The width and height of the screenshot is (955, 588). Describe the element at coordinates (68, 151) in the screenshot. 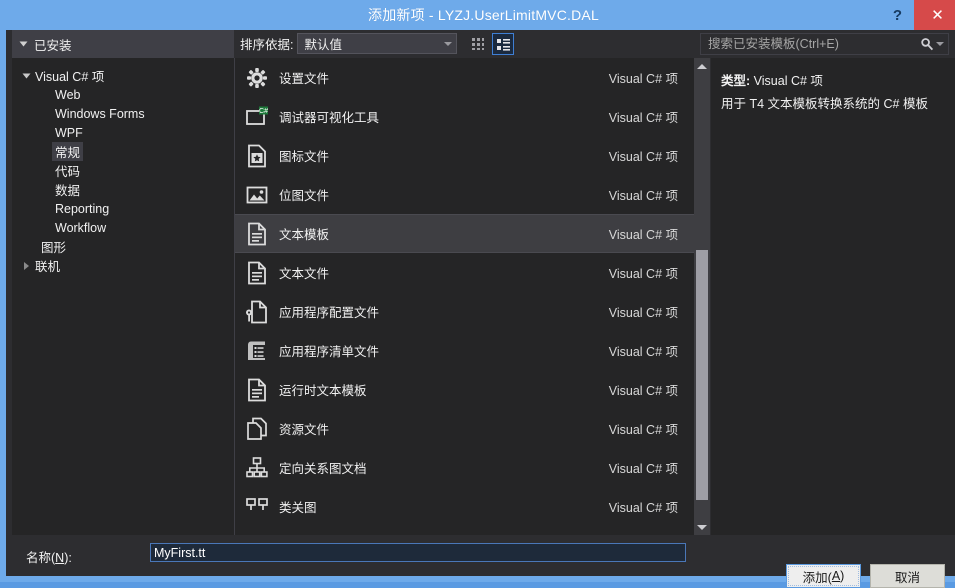

I see `sidebar-item-label: 常规` at that location.